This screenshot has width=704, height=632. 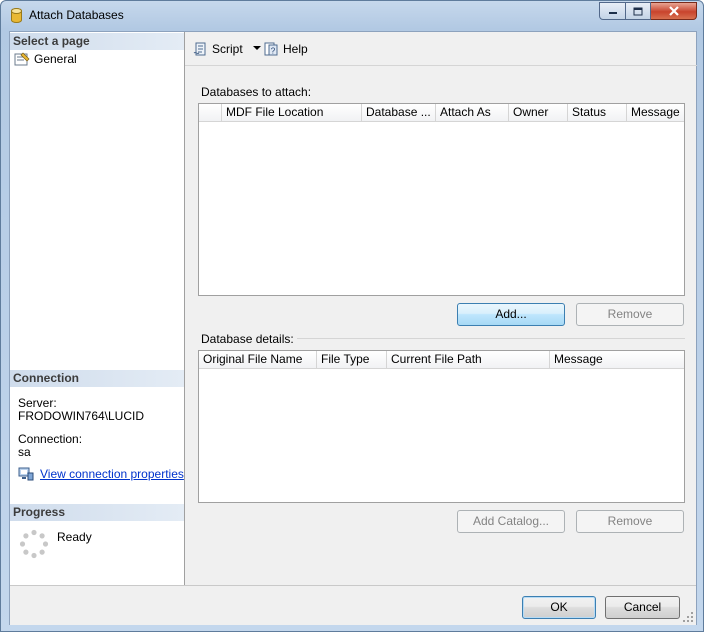 What do you see at coordinates (26, 474) in the screenshot?
I see `connection-properties-icon` at bounding box center [26, 474].